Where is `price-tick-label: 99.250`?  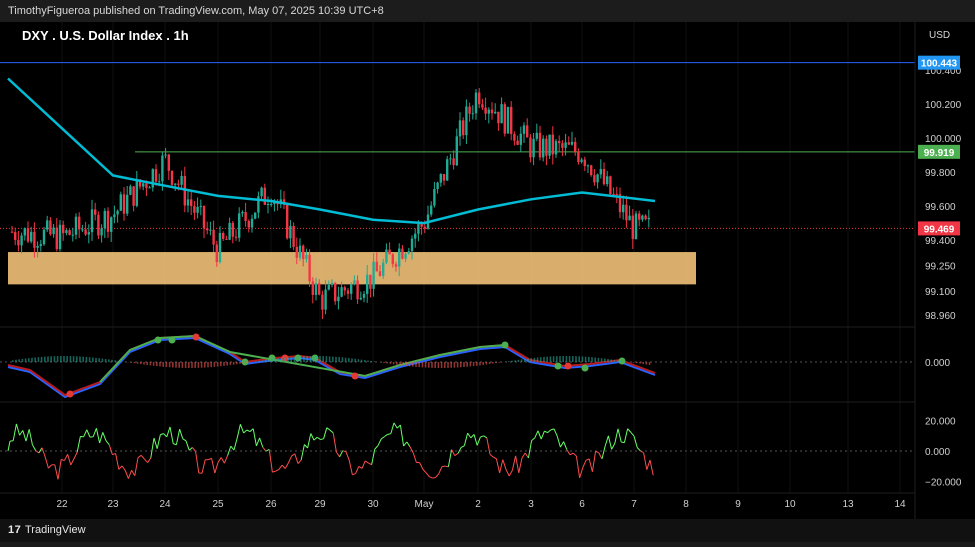 price-tick-label: 99.250 is located at coordinates (940, 267).